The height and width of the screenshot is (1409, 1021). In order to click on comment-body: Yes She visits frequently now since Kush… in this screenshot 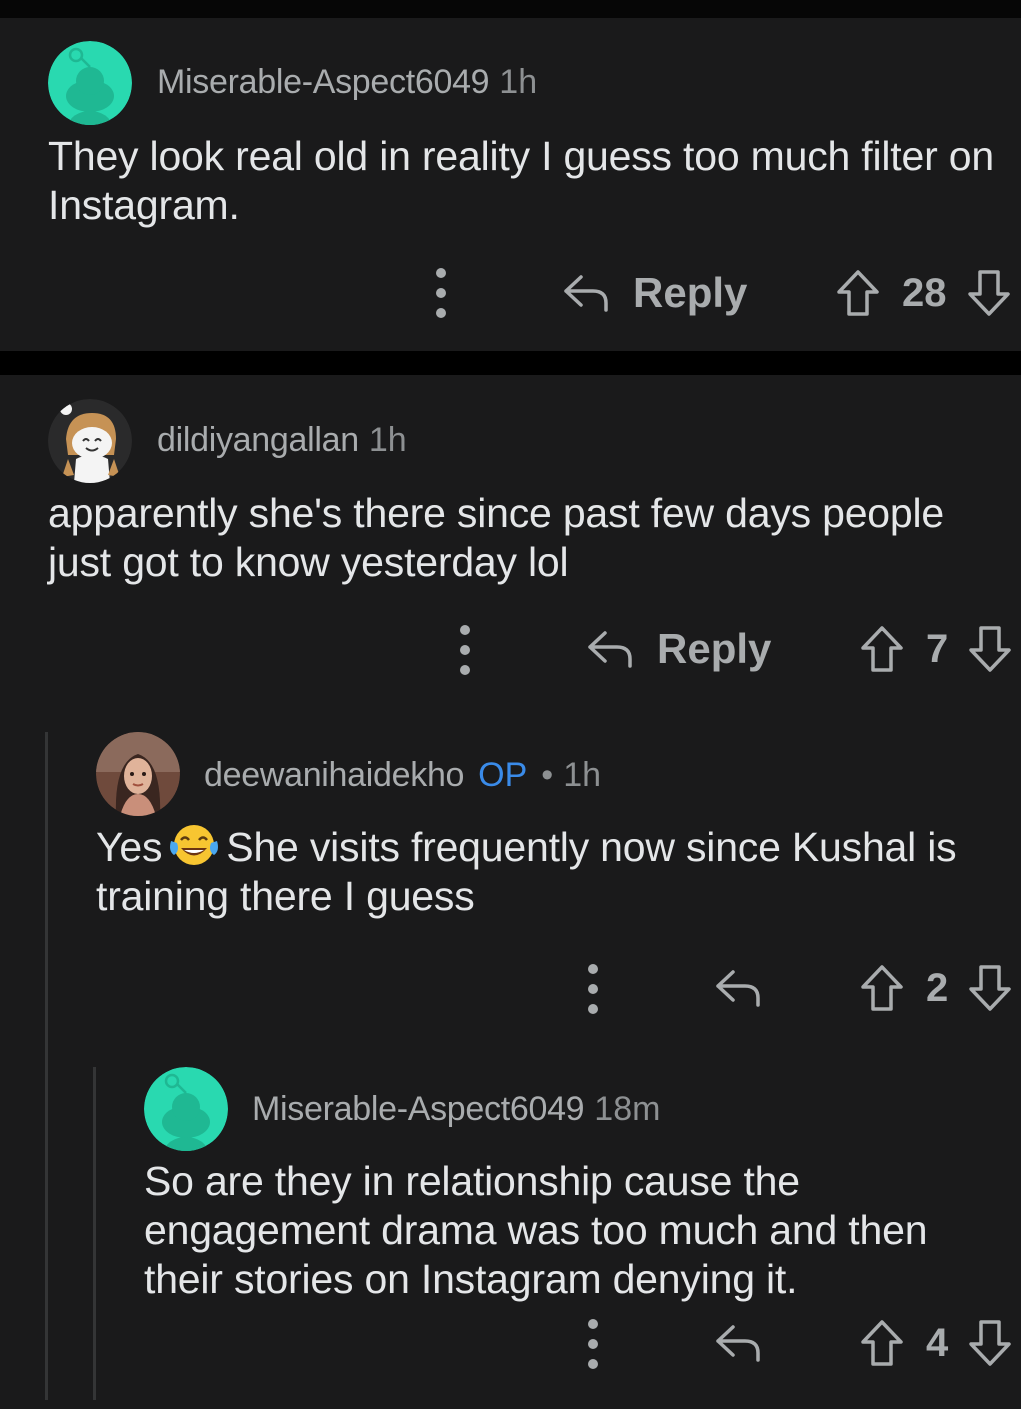, I will do `click(551, 872)`.